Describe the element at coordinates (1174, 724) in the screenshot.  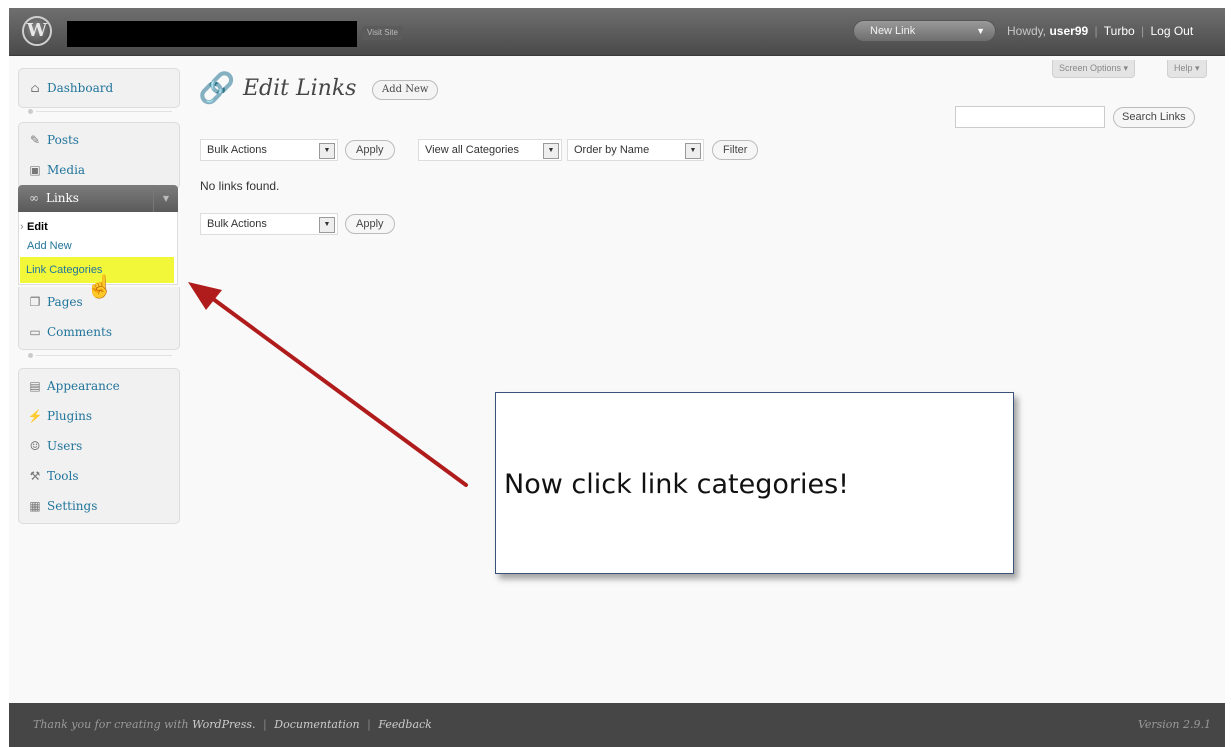
I see `version-label: Version 2.9.1` at that location.